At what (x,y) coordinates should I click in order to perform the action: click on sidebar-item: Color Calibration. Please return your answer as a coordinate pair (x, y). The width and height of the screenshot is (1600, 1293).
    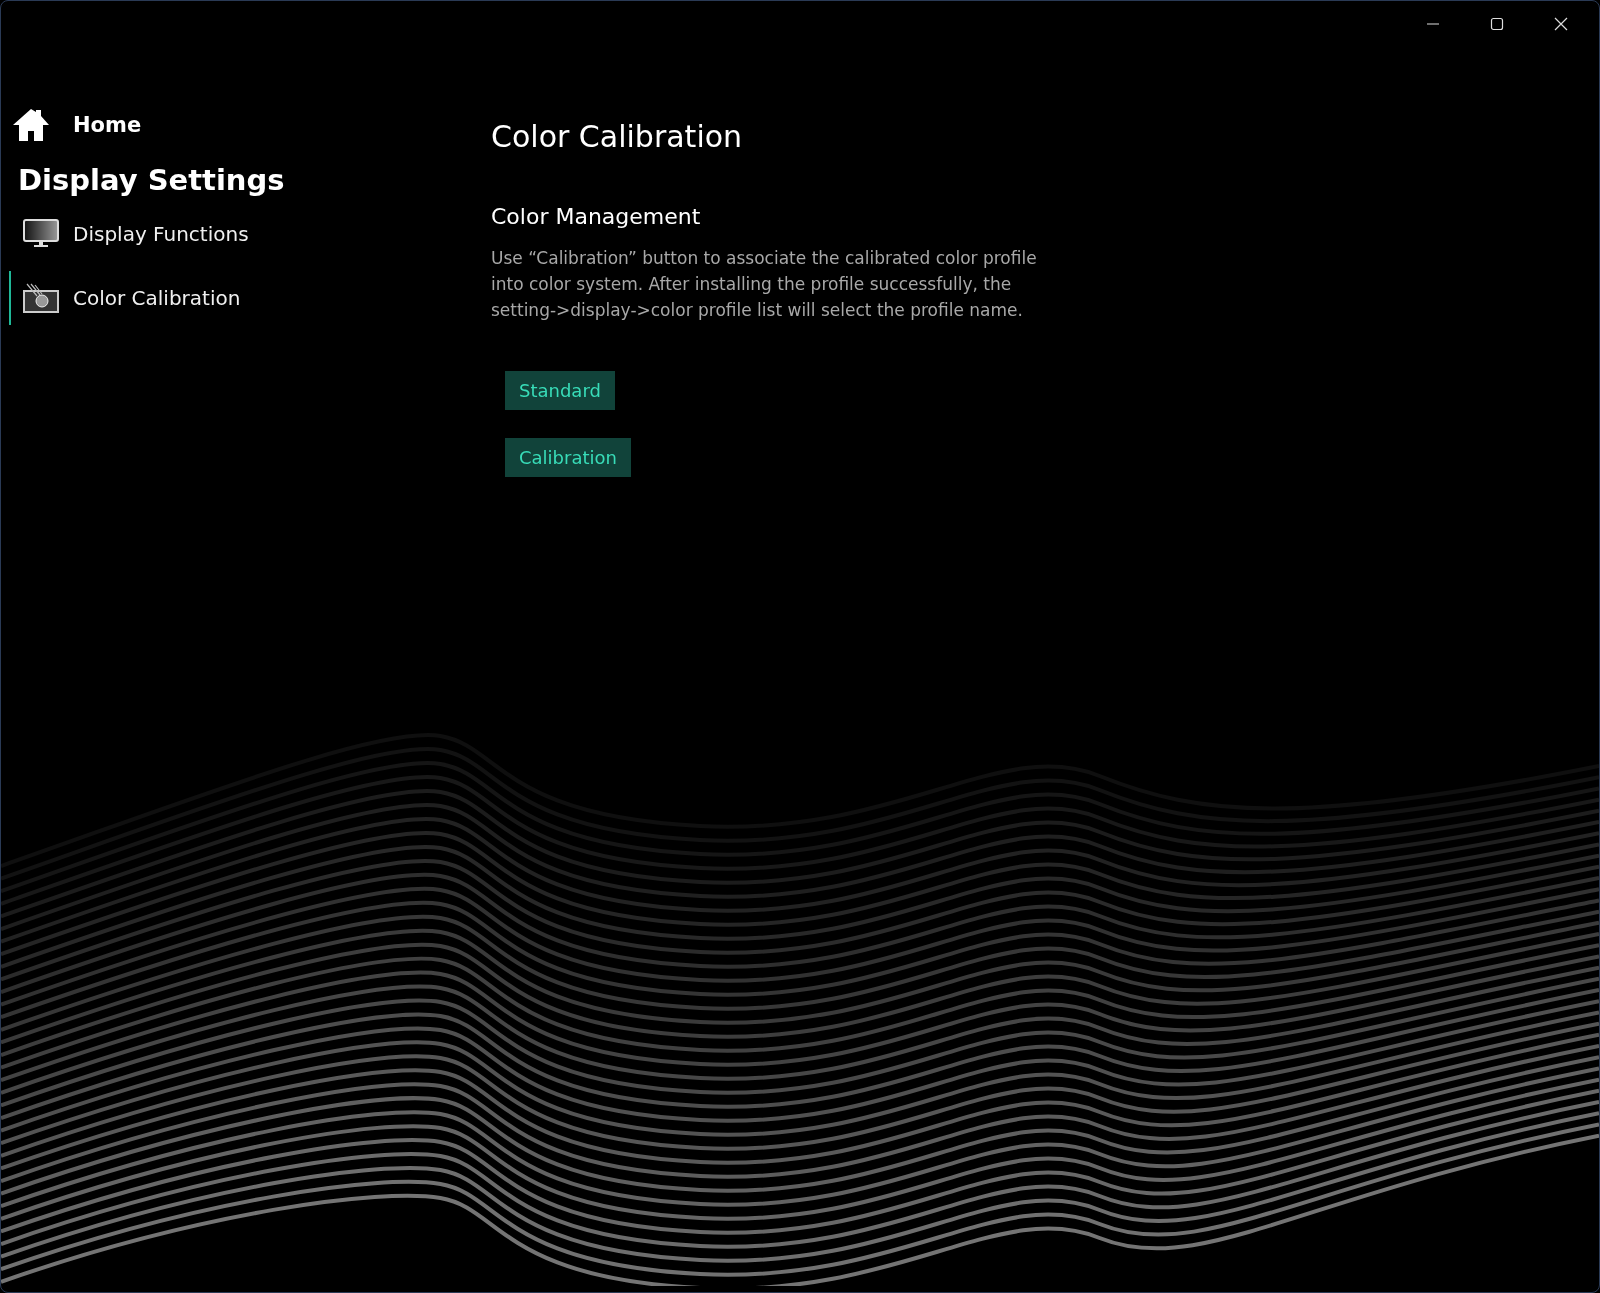
    Looking at the image, I should click on (166, 298).